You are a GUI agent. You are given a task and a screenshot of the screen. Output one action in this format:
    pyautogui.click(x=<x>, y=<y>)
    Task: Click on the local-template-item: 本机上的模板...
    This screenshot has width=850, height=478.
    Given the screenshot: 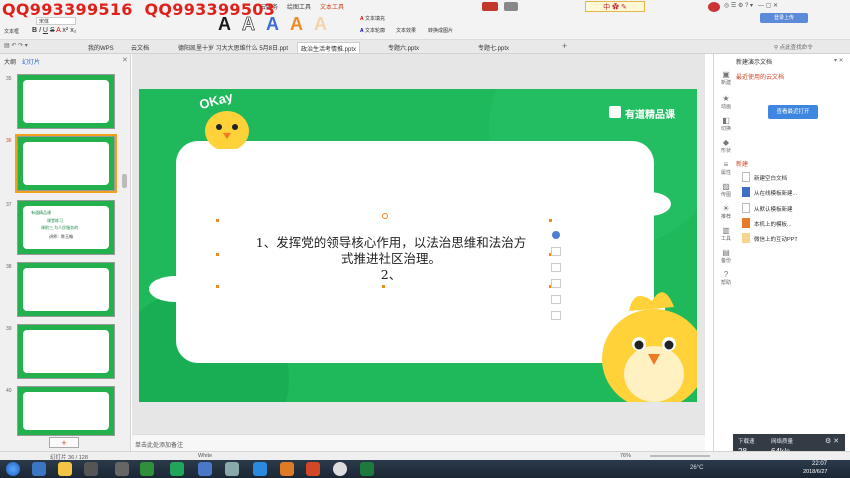 What is the action you would take?
    pyautogui.click(x=773, y=224)
    